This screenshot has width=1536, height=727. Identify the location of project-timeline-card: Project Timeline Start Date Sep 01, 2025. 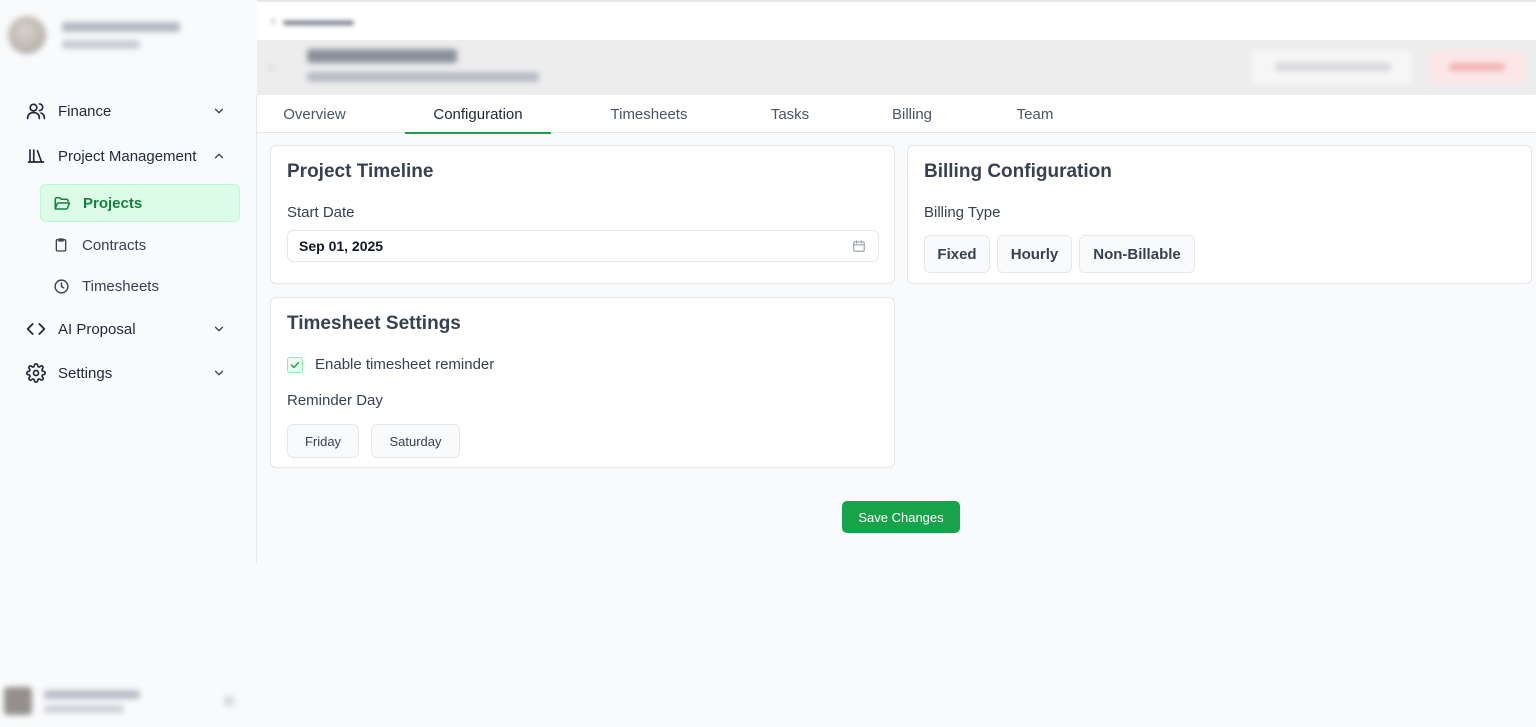
(582, 214).